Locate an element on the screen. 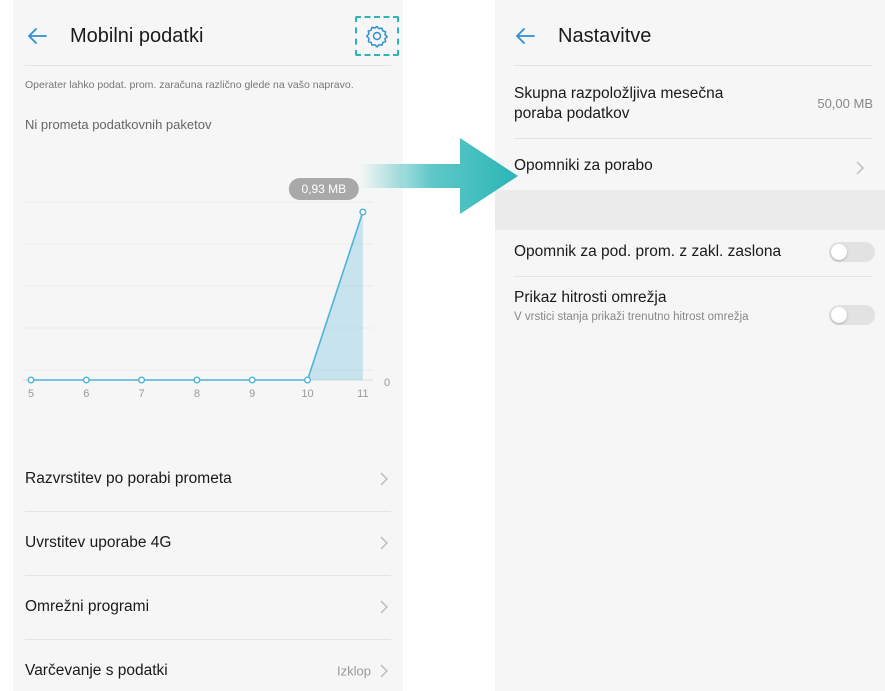 This screenshot has height=691, width=885. app-bar: Mobilni podatki is located at coordinates (208, 37).